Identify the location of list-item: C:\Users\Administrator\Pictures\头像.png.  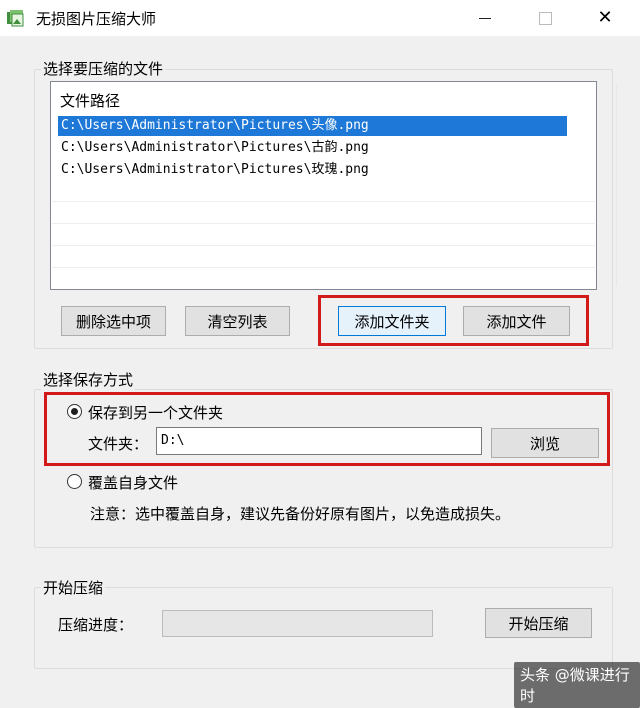
(312, 126).